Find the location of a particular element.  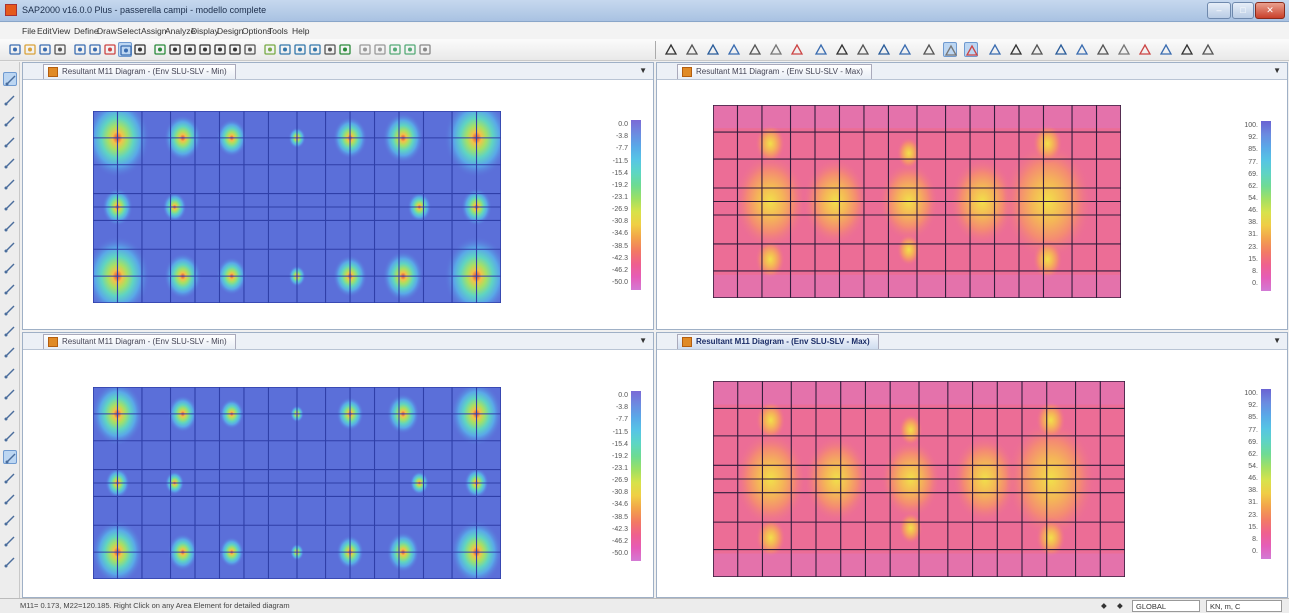

quick-area-icon is located at coordinates (10, 247).